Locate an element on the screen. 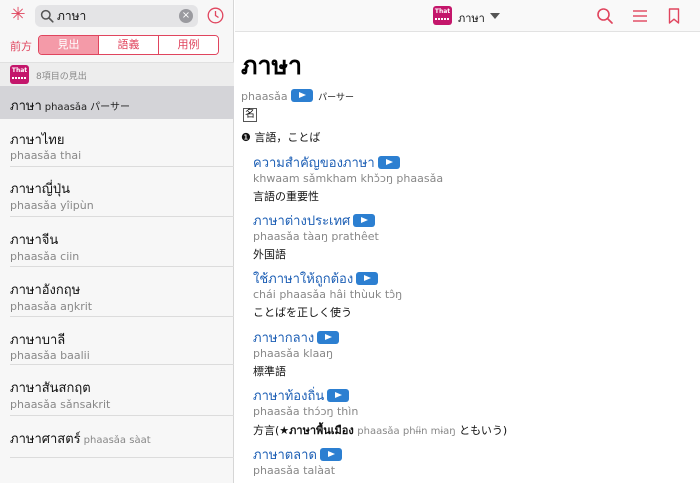 The height and width of the screenshot is (483, 700). history-icon is located at coordinates (215, 15).